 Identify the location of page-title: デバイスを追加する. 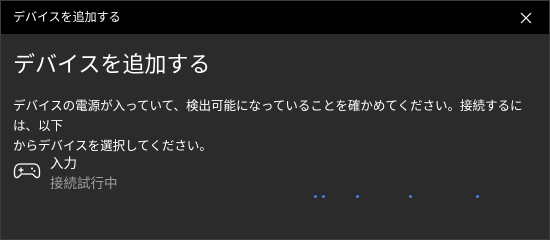
(112, 65).